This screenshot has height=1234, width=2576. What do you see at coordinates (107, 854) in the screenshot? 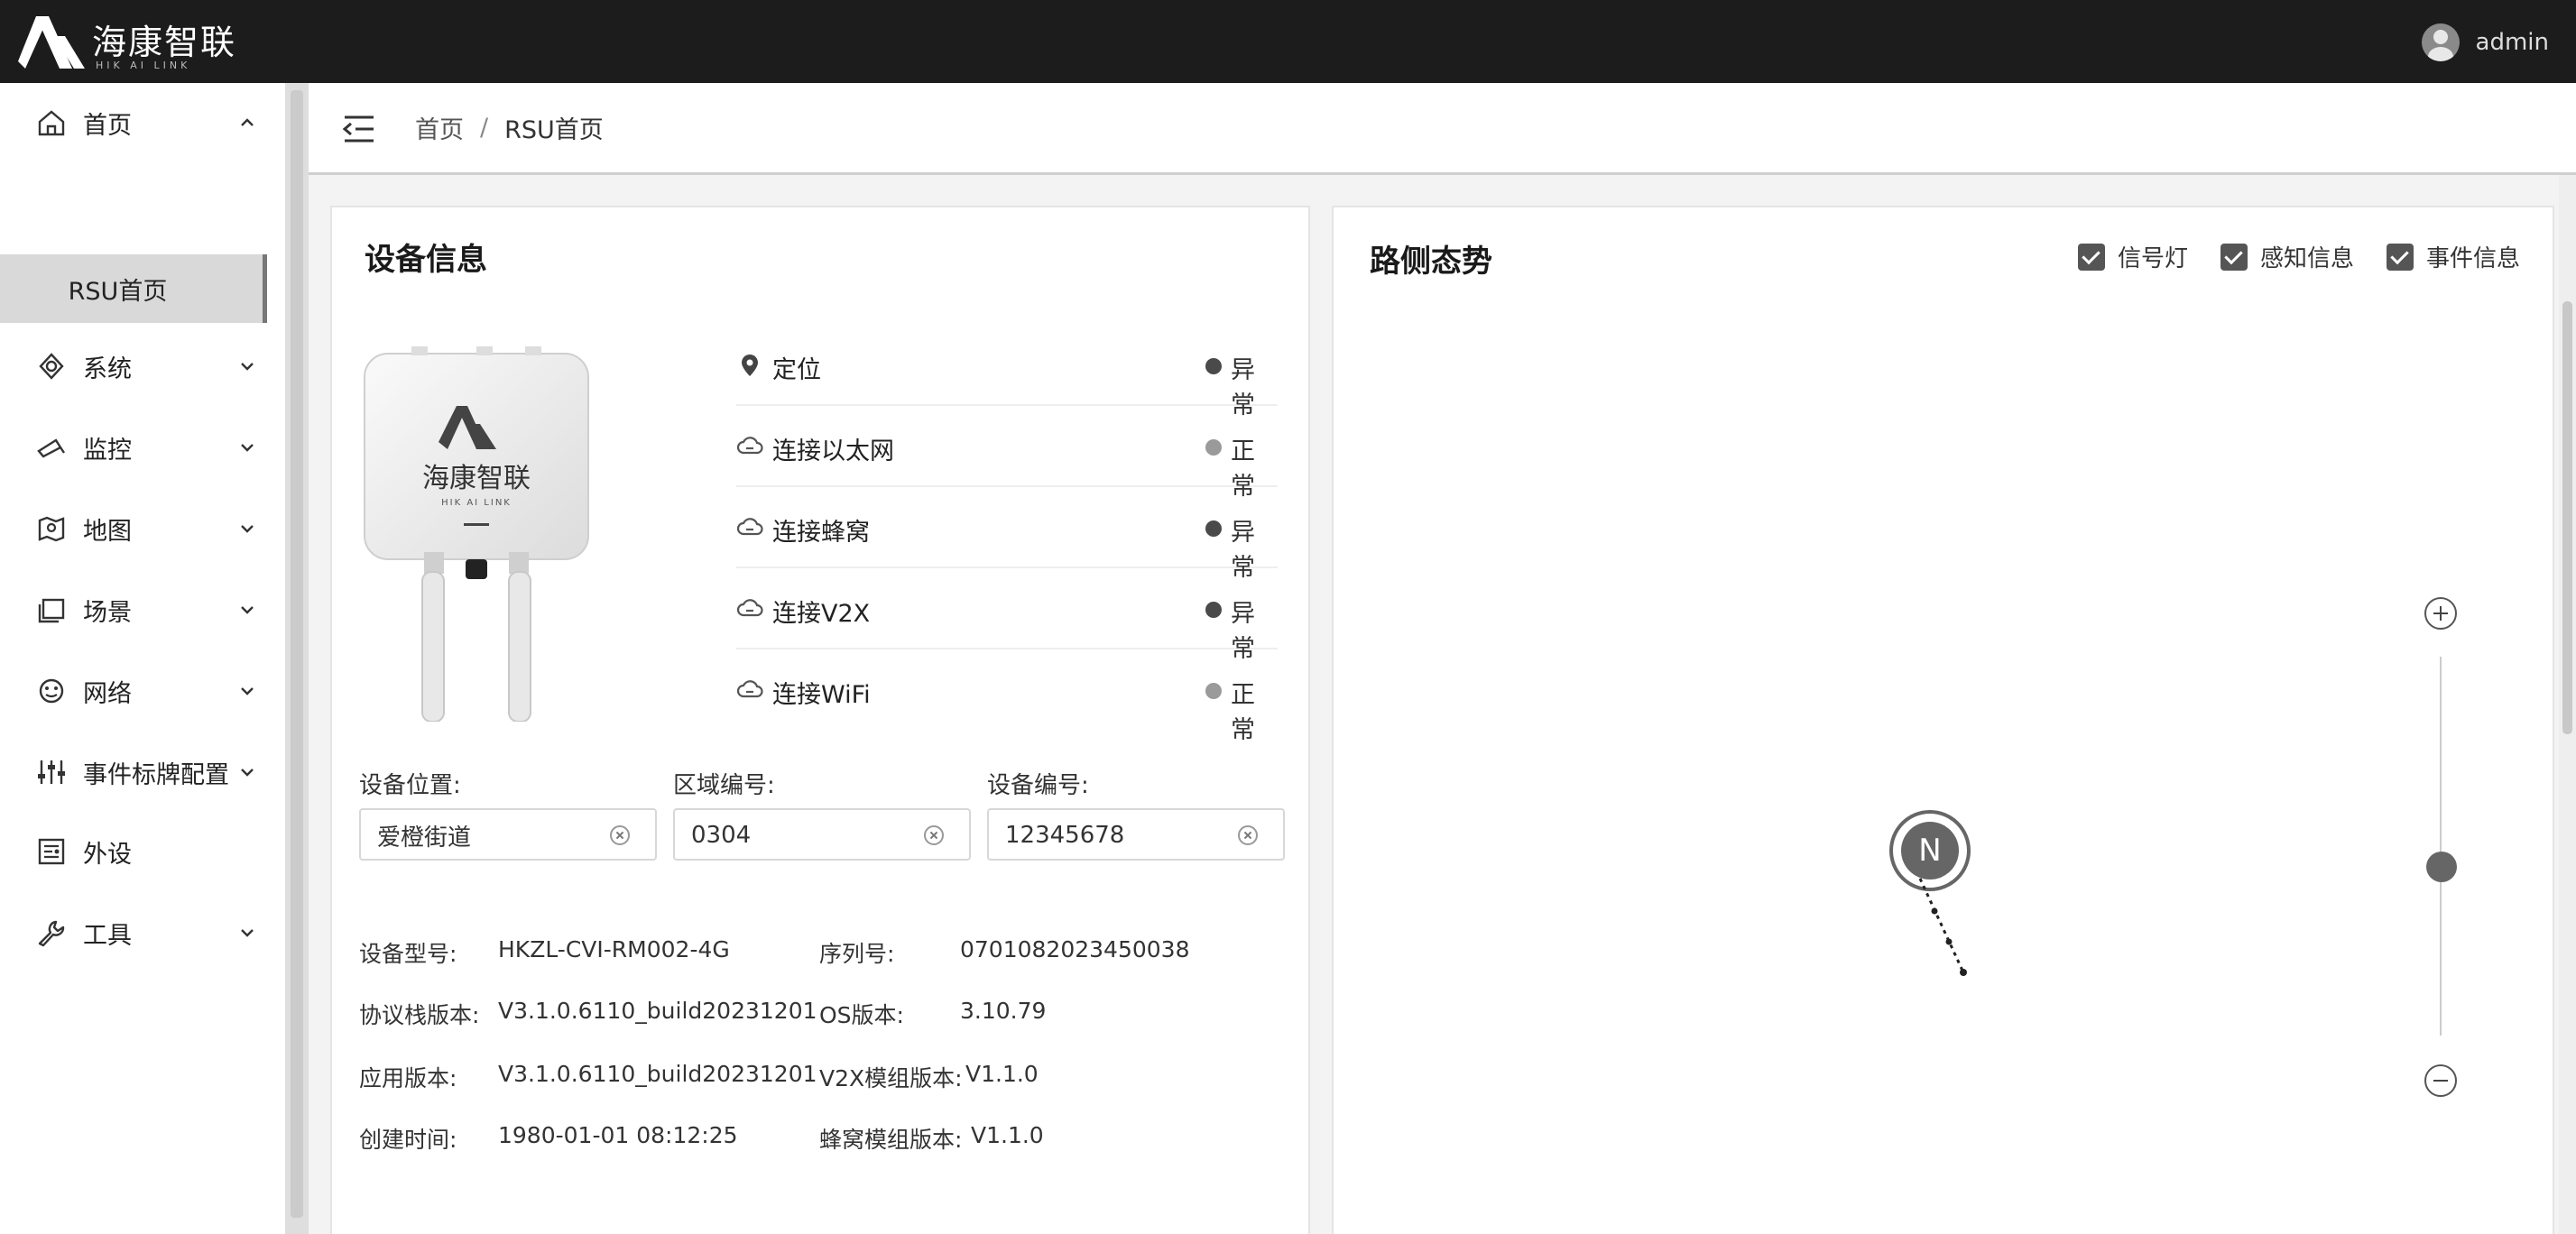
I see `sidebar-item-label: 外设` at bounding box center [107, 854].